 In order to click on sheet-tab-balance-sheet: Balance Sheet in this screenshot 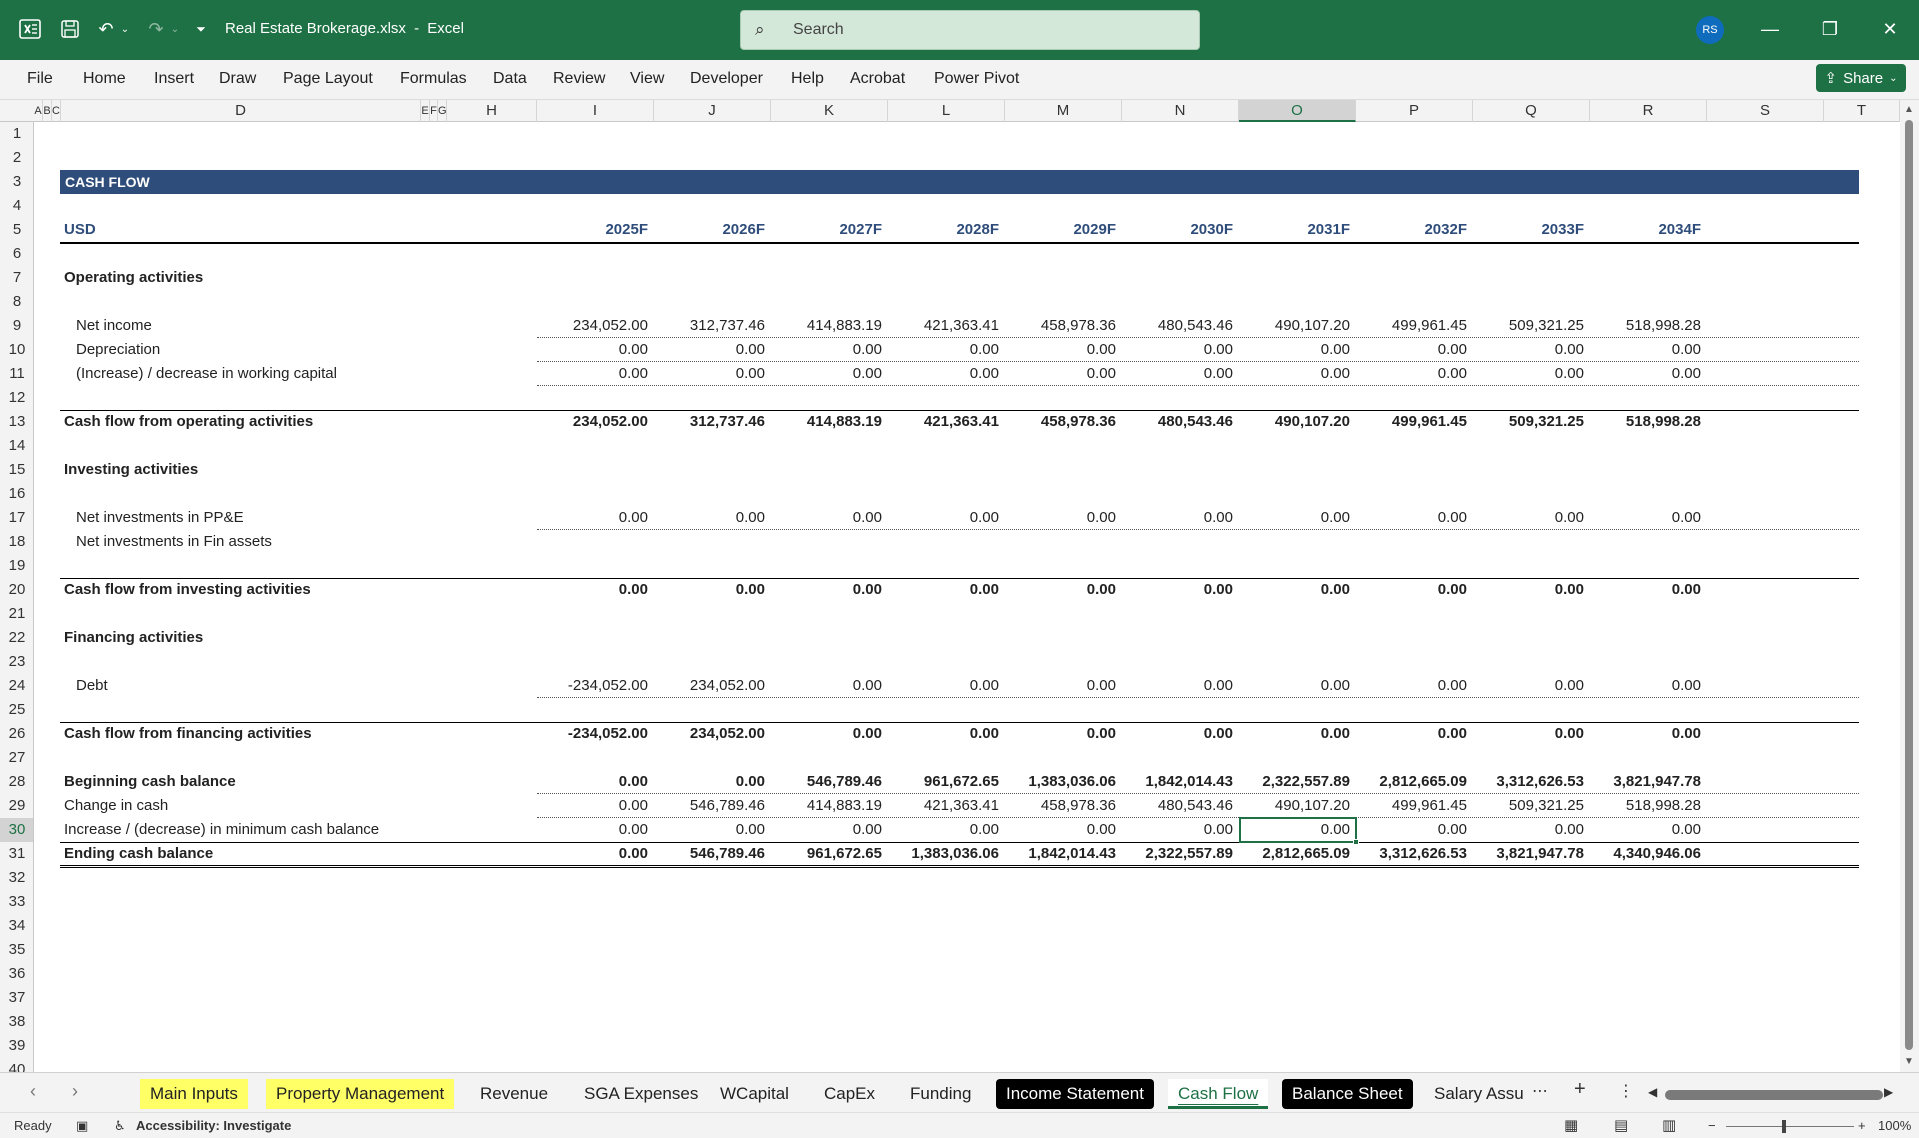, I will do `click(1347, 1094)`.